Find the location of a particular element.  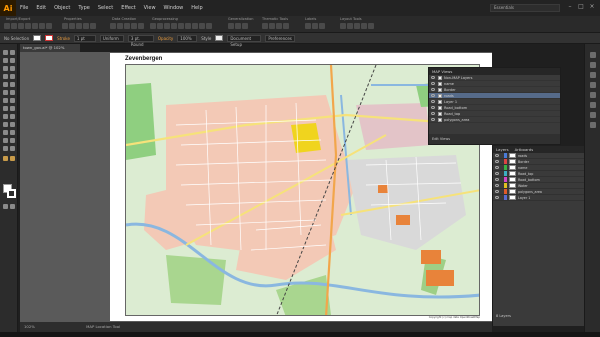

raster-icon is located at coordinates (49, 26).